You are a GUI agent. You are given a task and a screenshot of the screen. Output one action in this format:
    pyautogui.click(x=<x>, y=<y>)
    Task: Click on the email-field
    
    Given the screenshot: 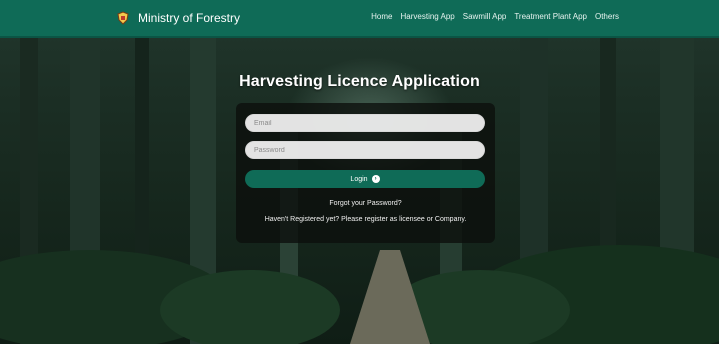 What is the action you would take?
    pyautogui.click(x=365, y=123)
    